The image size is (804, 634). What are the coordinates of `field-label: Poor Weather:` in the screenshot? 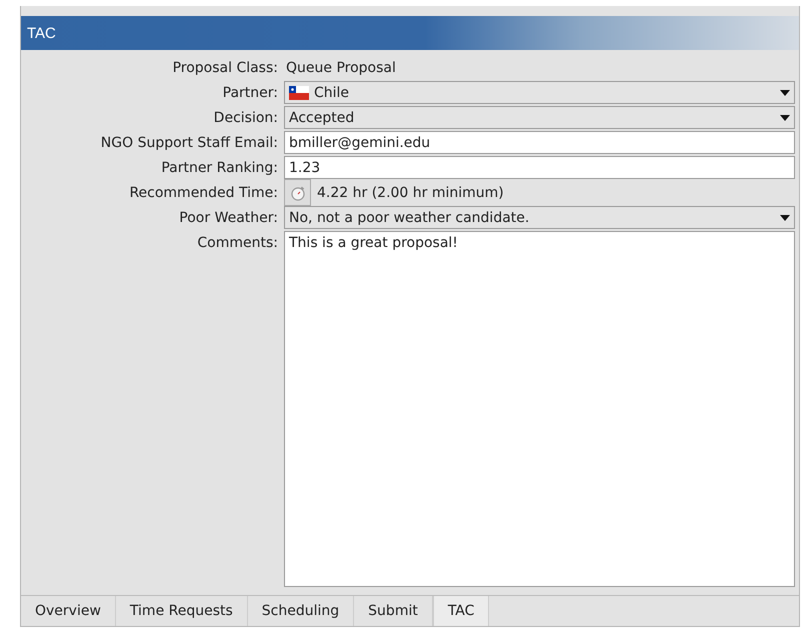 It's located at (228, 218).